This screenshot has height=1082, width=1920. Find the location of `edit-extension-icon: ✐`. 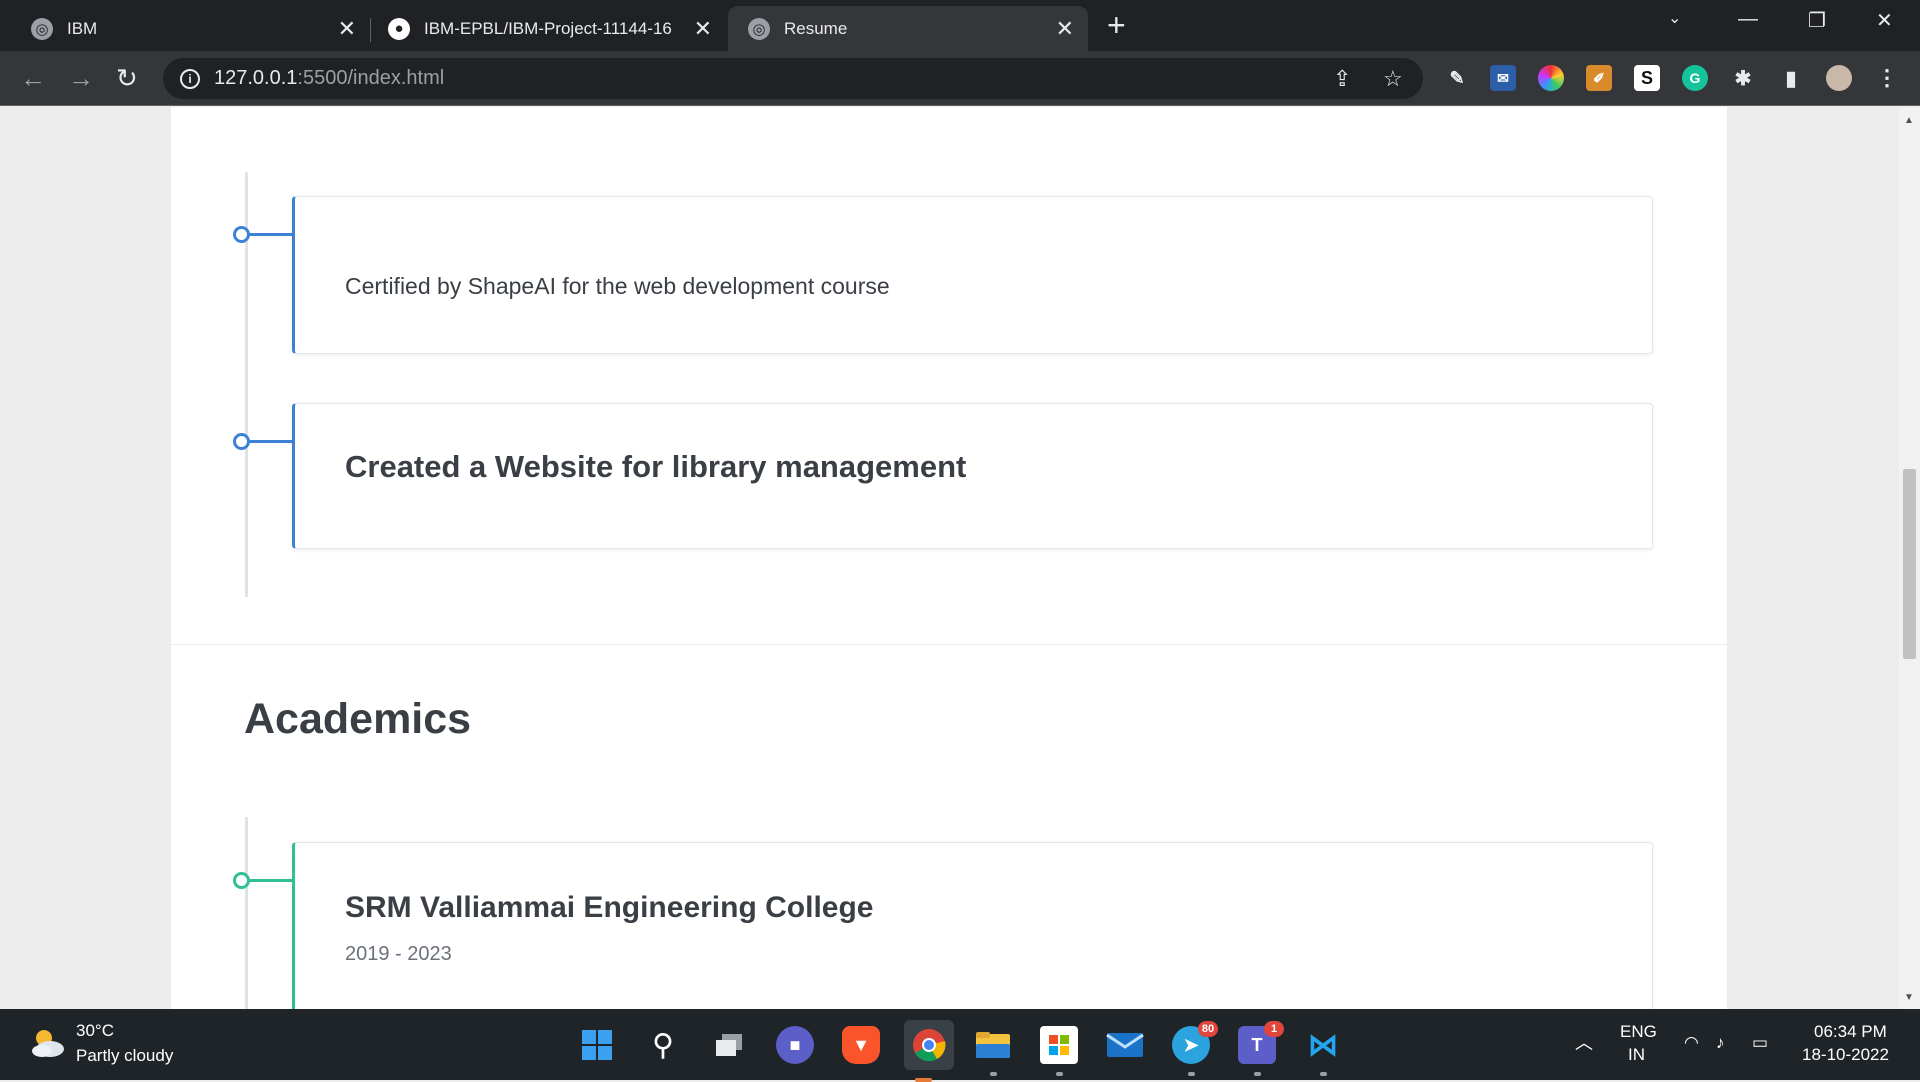

edit-extension-icon: ✐ is located at coordinates (1599, 78).